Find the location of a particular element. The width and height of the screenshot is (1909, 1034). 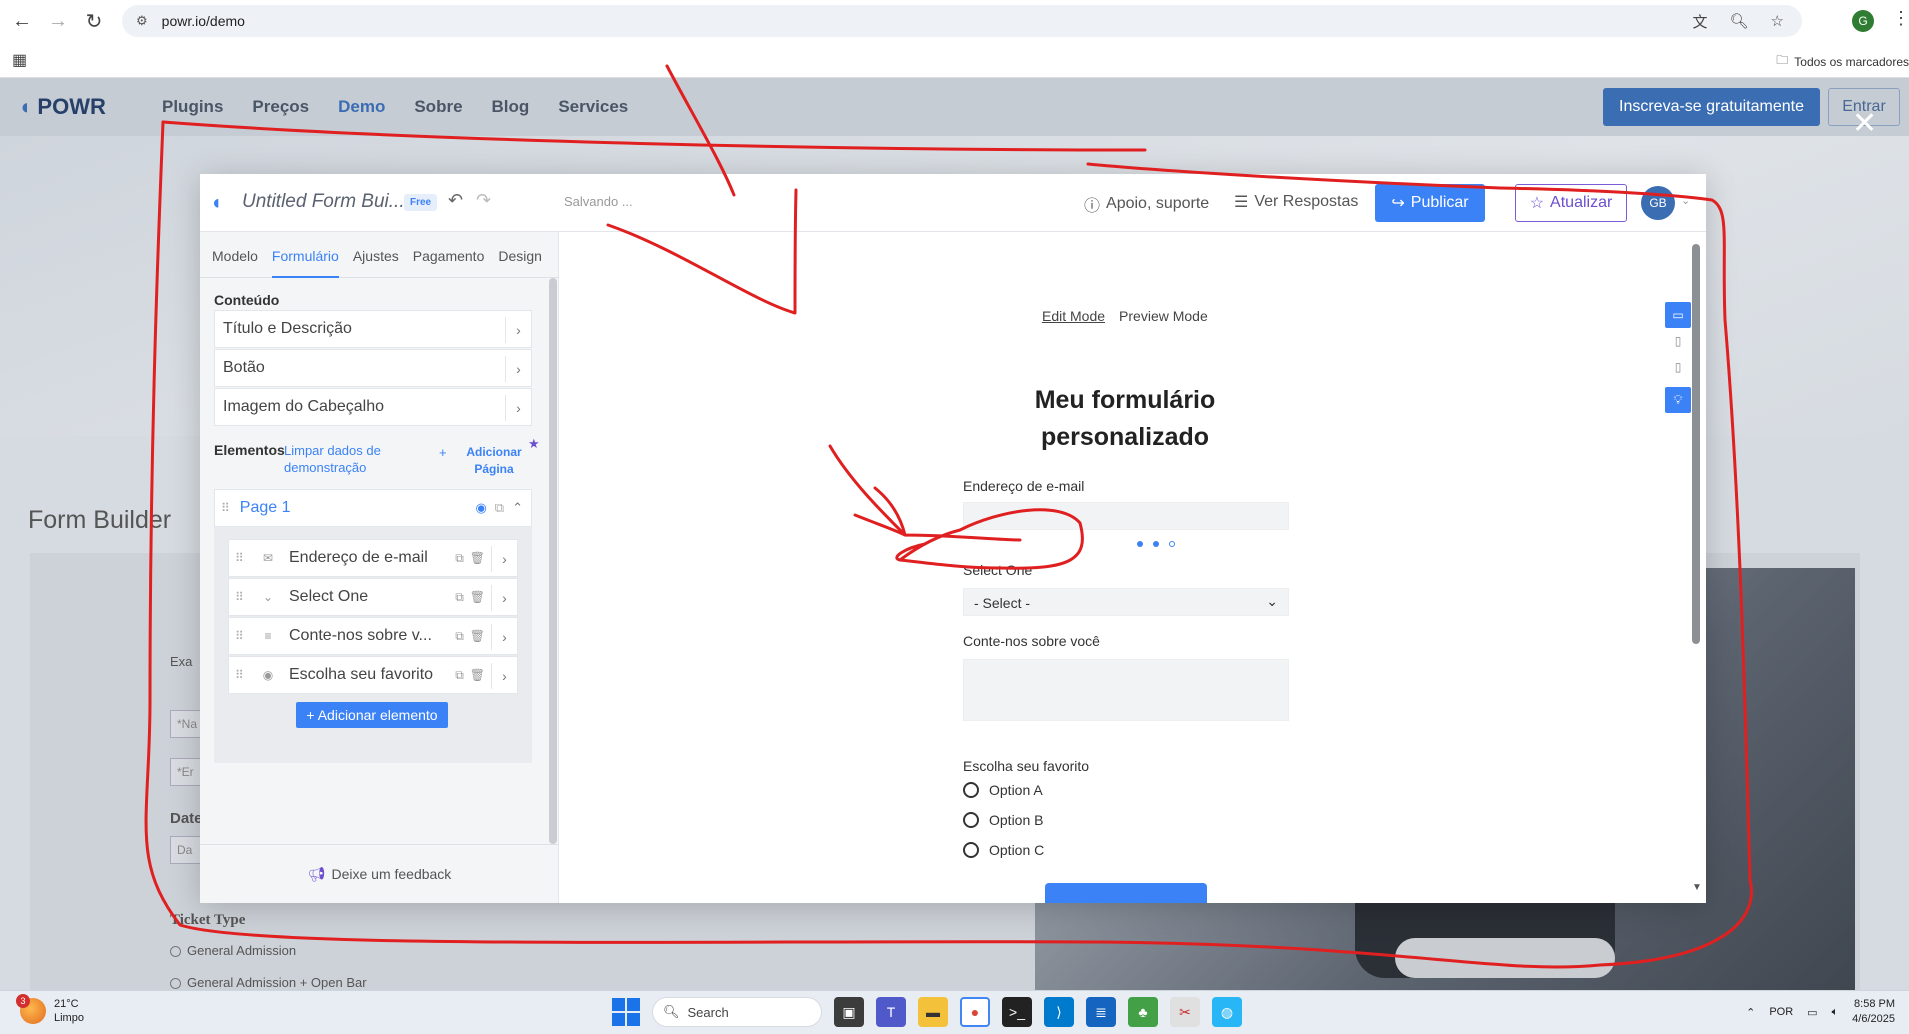

site-ticket-option-1: General Admission is located at coordinates (233, 950).